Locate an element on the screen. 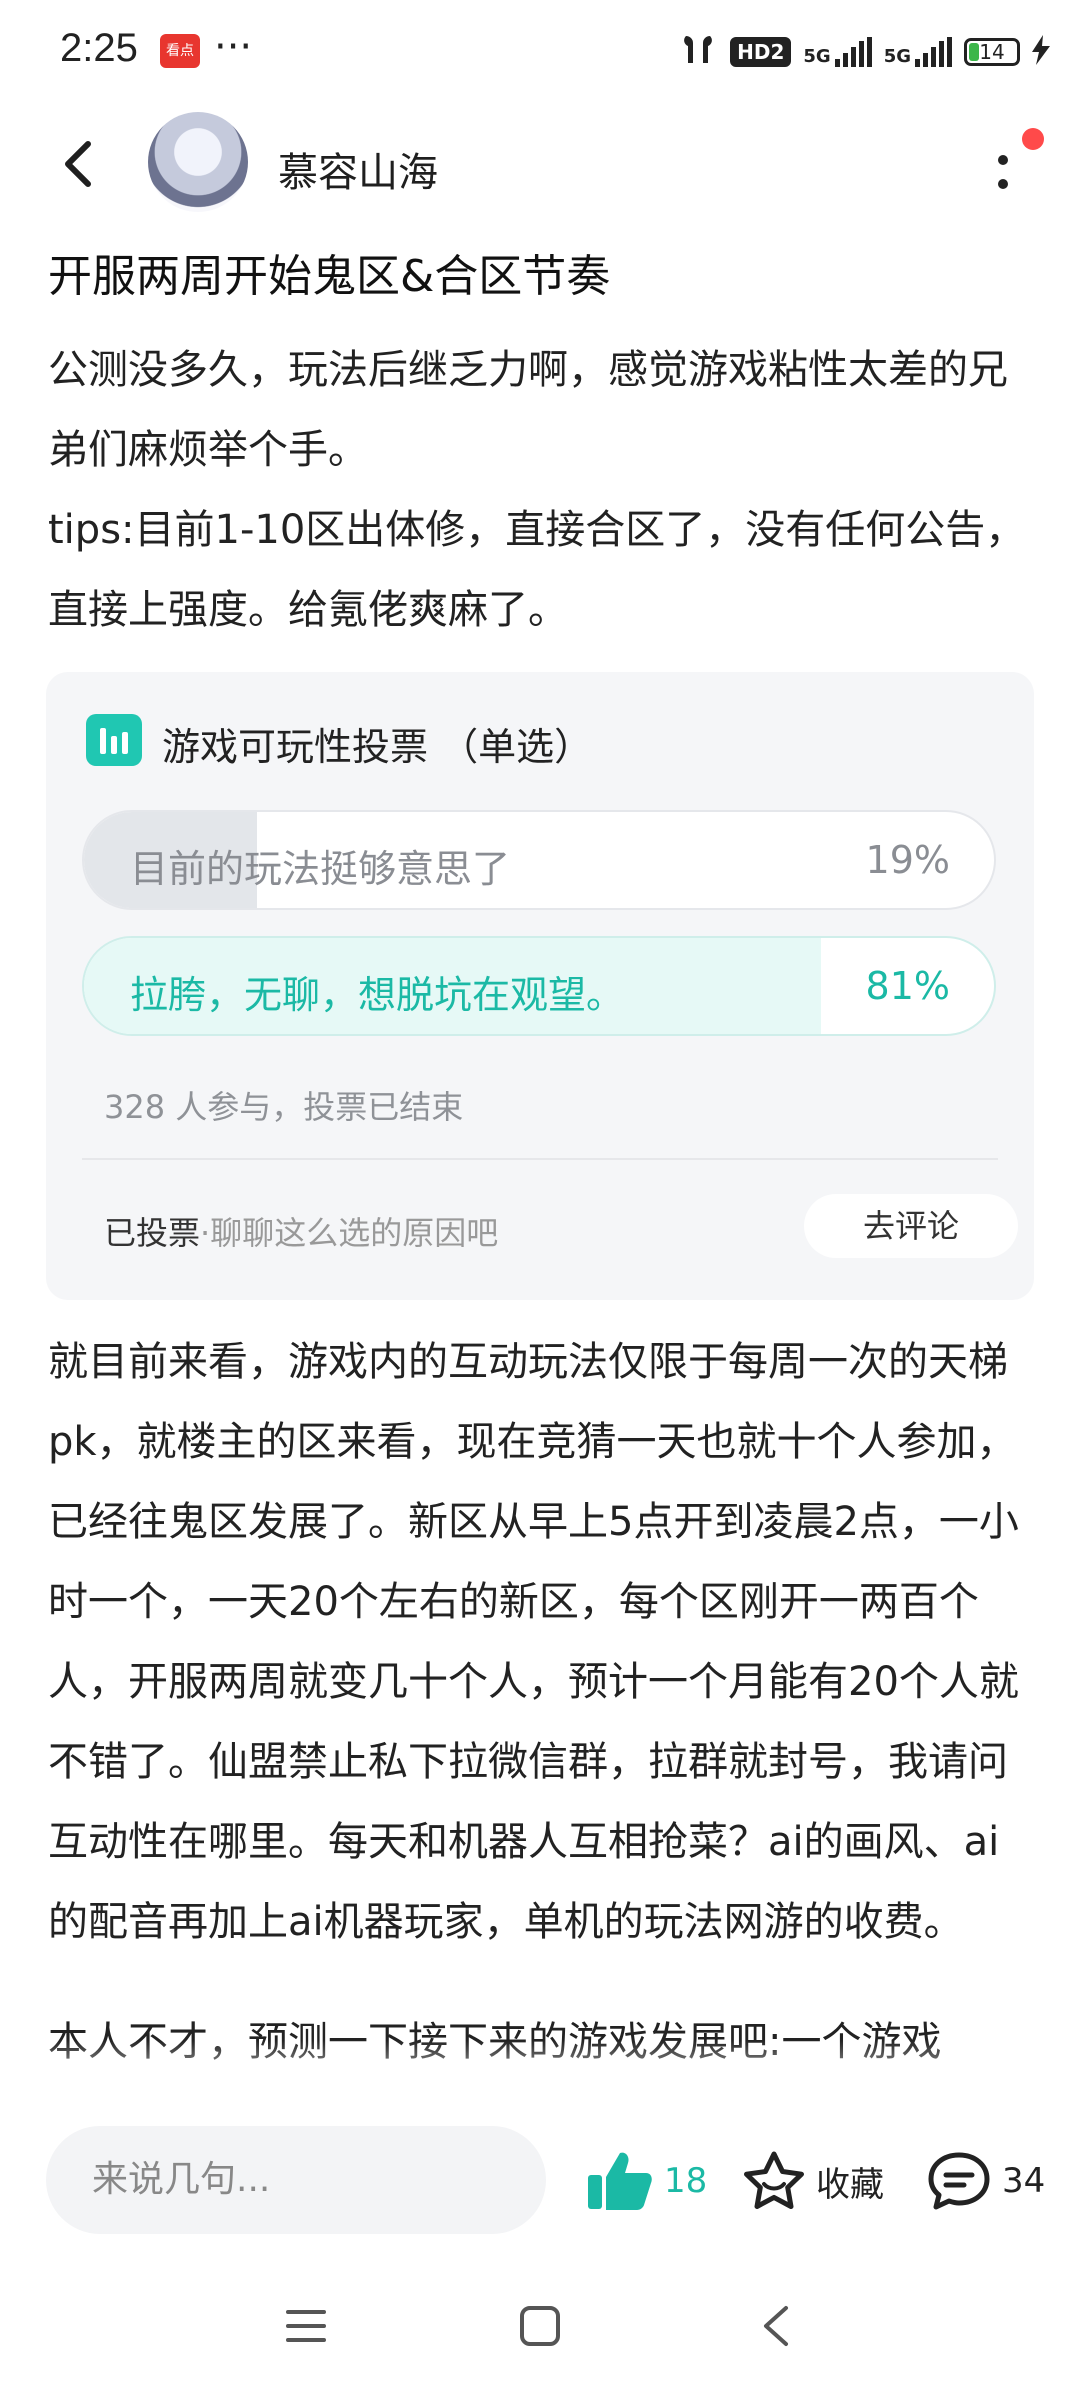 The height and width of the screenshot is (2401, 1080). author-avatar is located at coordinates (198, 162).